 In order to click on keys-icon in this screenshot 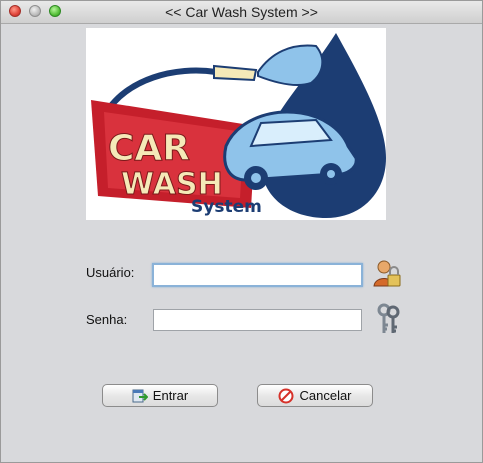, I will do `click(388, 319)`.